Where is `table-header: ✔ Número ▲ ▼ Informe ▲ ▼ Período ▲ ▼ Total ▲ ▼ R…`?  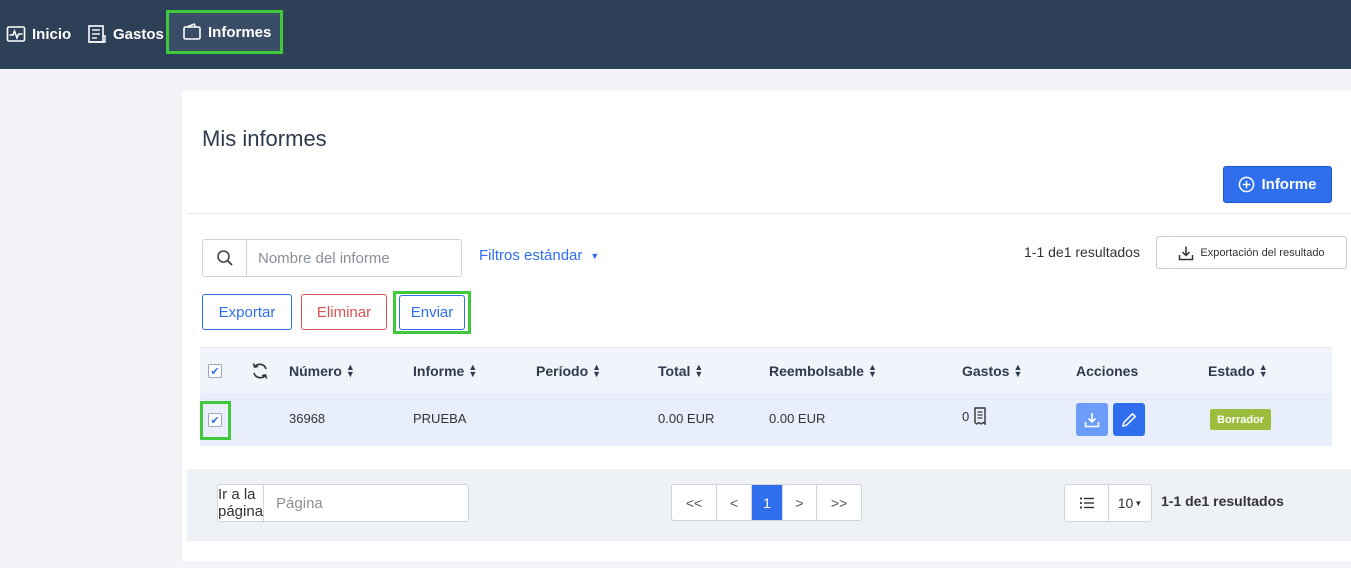
table-header: ✔ Número ▲ ▼ Informe ▲ ▼ Período ▲ ▼ Total ▲ ▼ R… is located at coordinates (766, 370).